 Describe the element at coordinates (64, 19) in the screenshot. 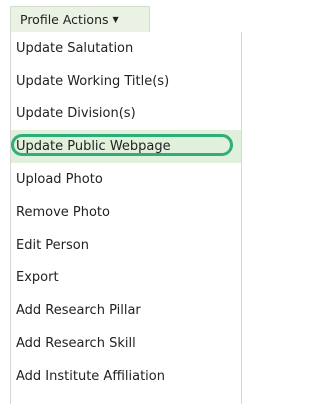

I see `profile-actions-label: Profile Actions` at that location.